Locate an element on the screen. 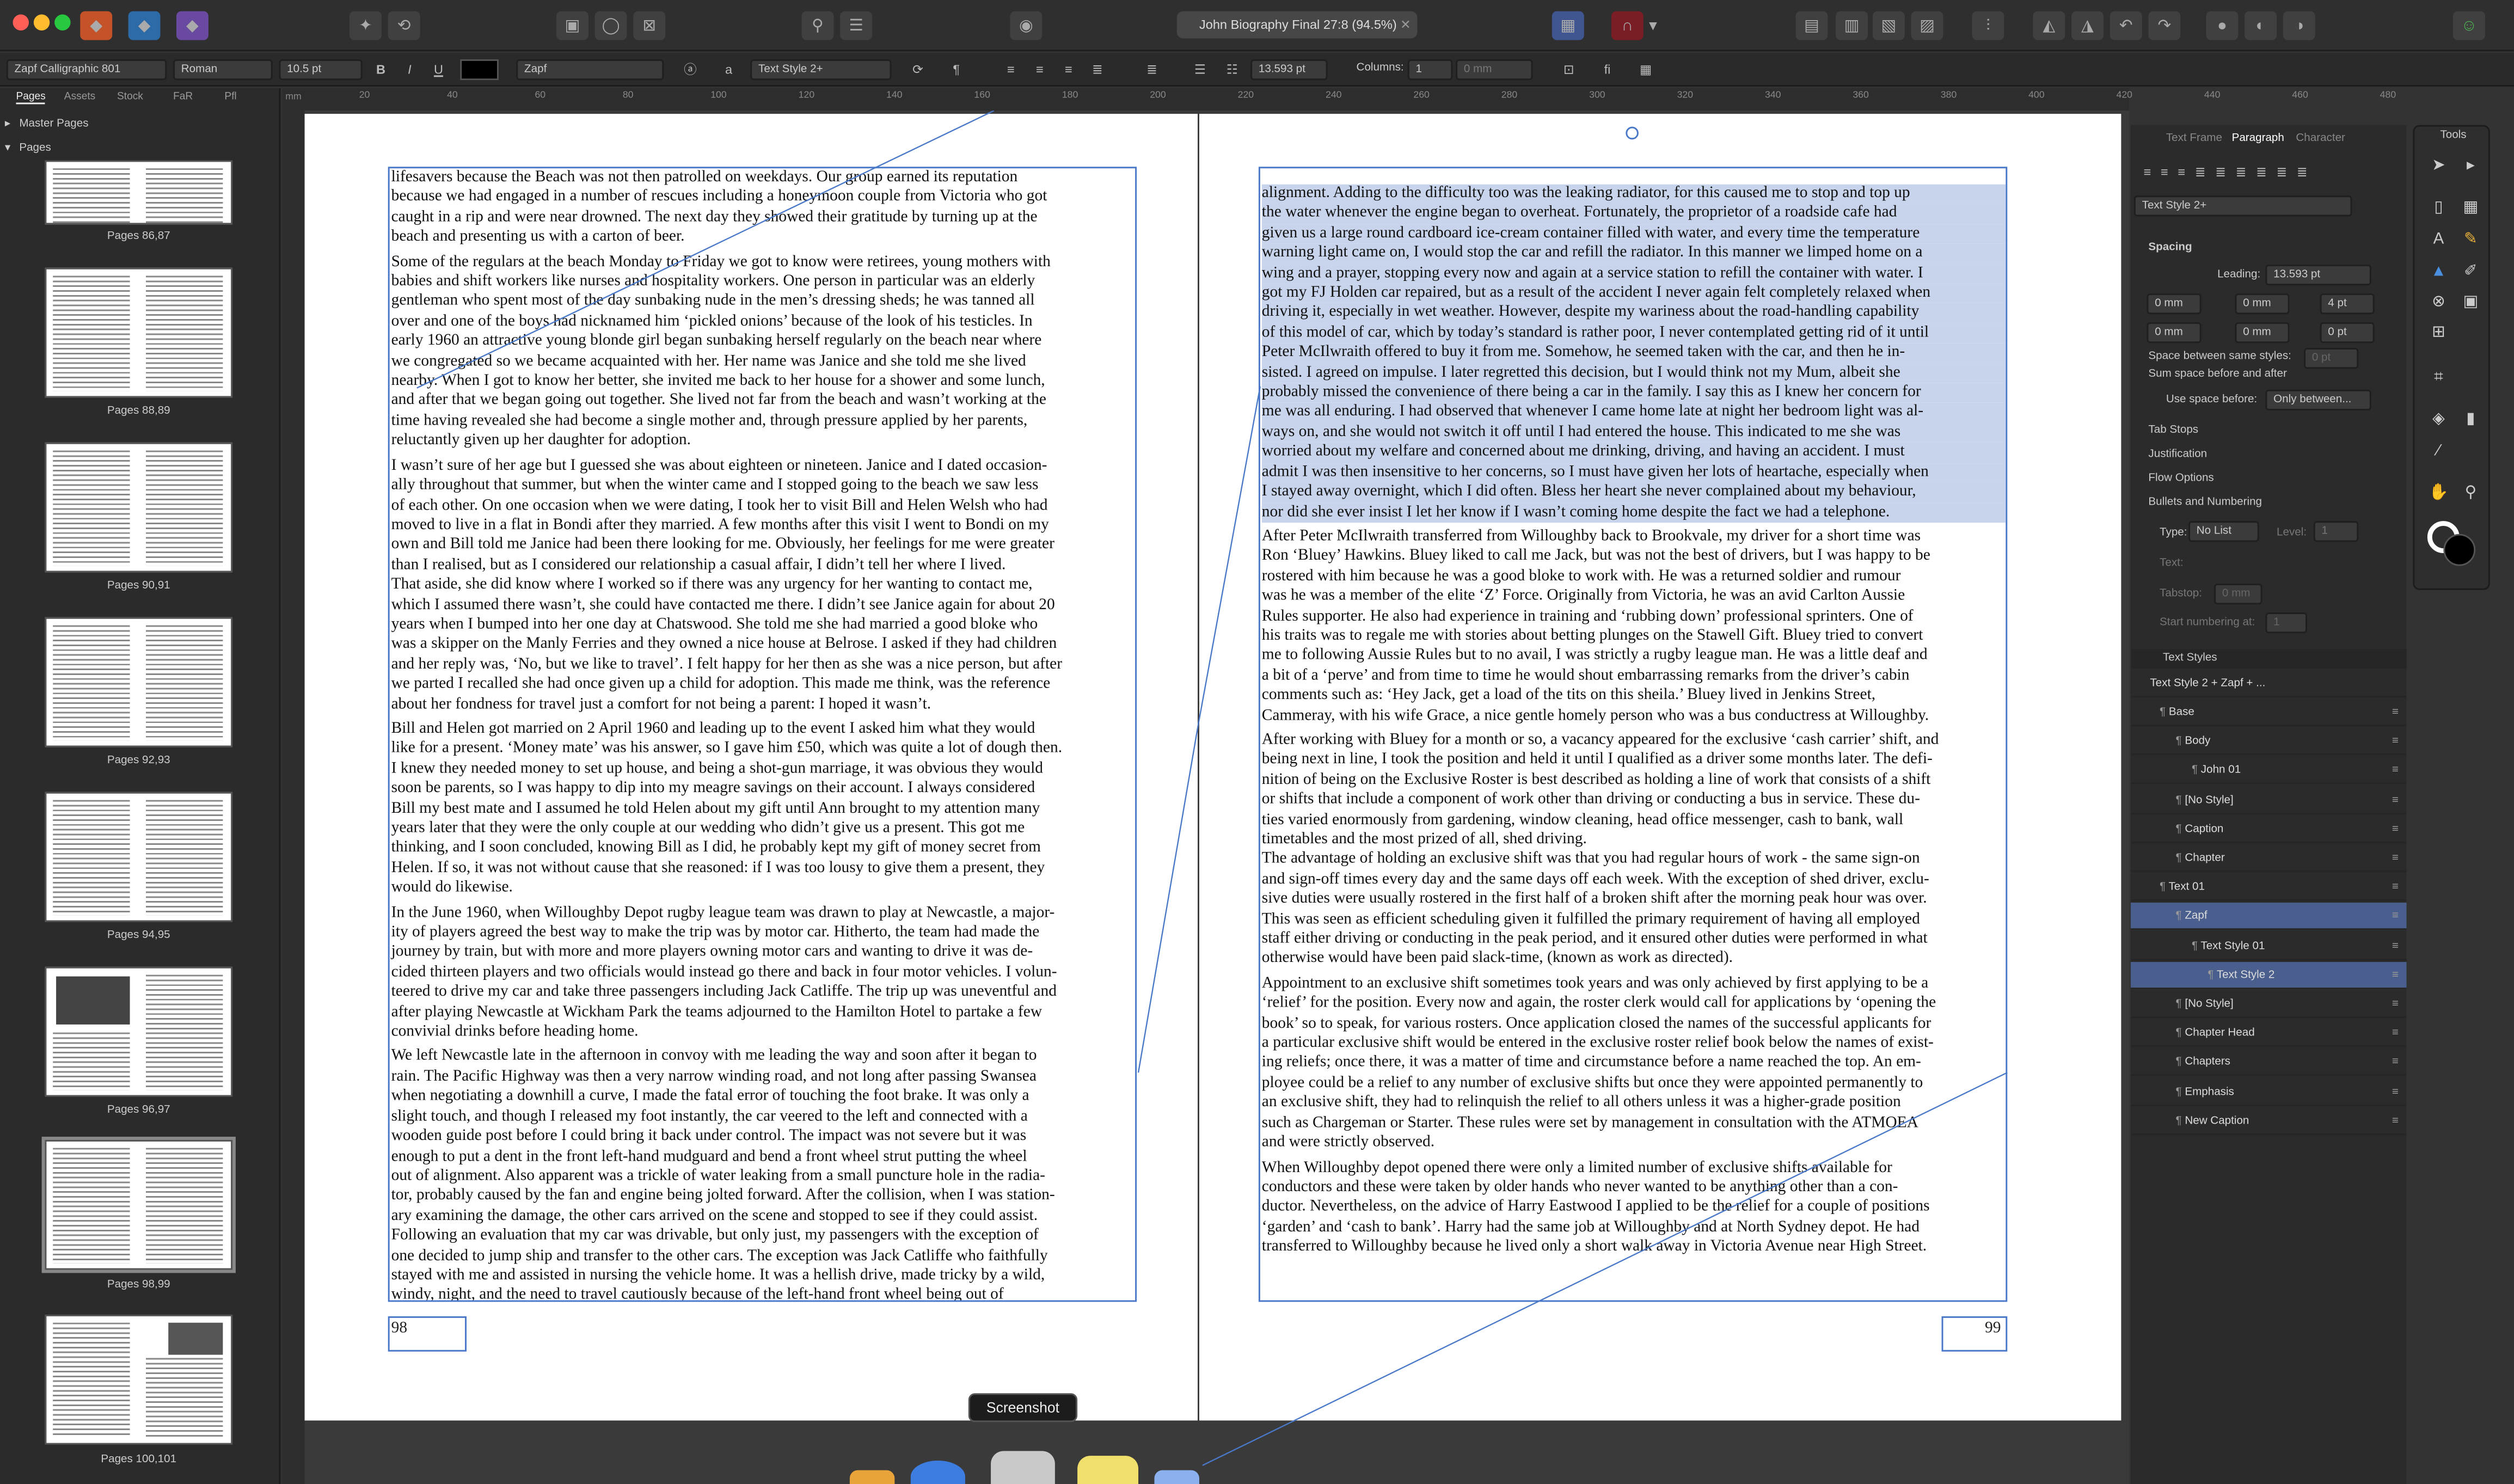  minimize-window-button is located at coordinates (42, 22).